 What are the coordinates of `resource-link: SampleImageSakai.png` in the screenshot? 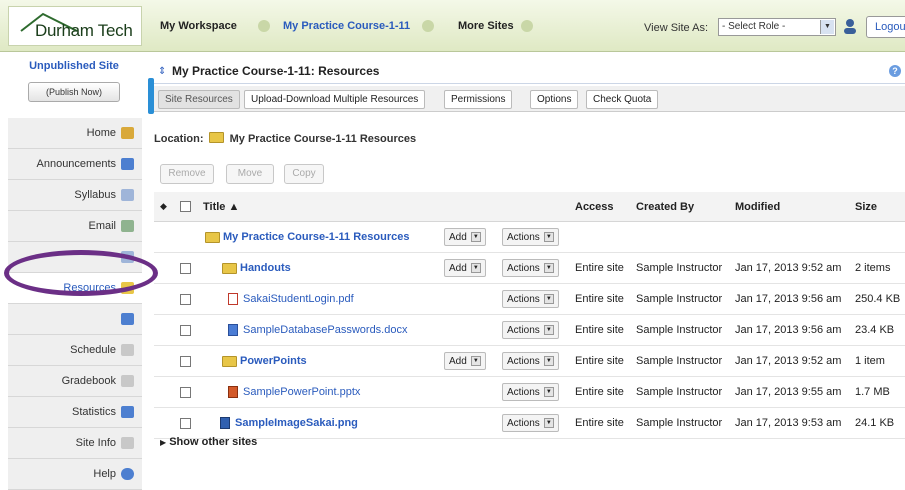 It's located at (296, 423).